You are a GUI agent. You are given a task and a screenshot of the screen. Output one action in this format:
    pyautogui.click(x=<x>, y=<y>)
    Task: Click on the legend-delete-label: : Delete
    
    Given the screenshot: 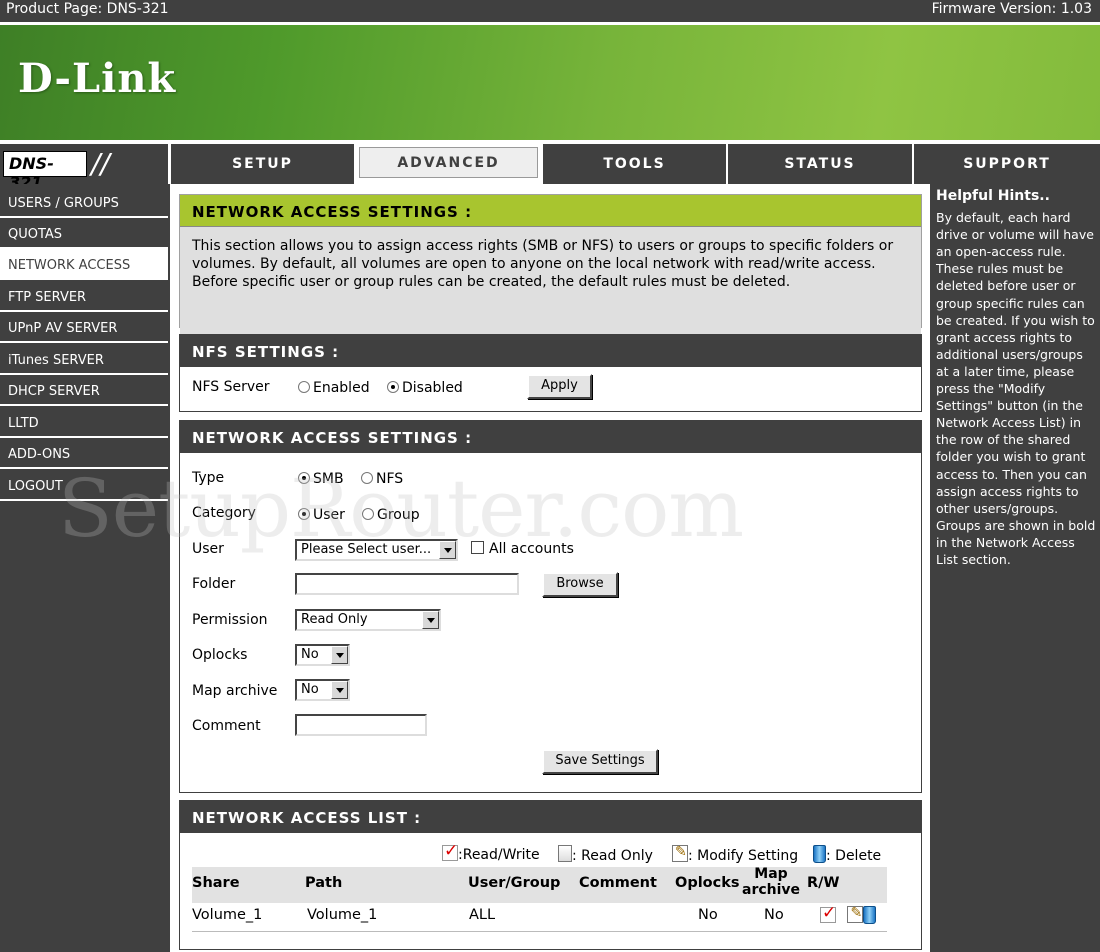 What is the action you would take?
    pyautogui.click(x=854, y=856)
    